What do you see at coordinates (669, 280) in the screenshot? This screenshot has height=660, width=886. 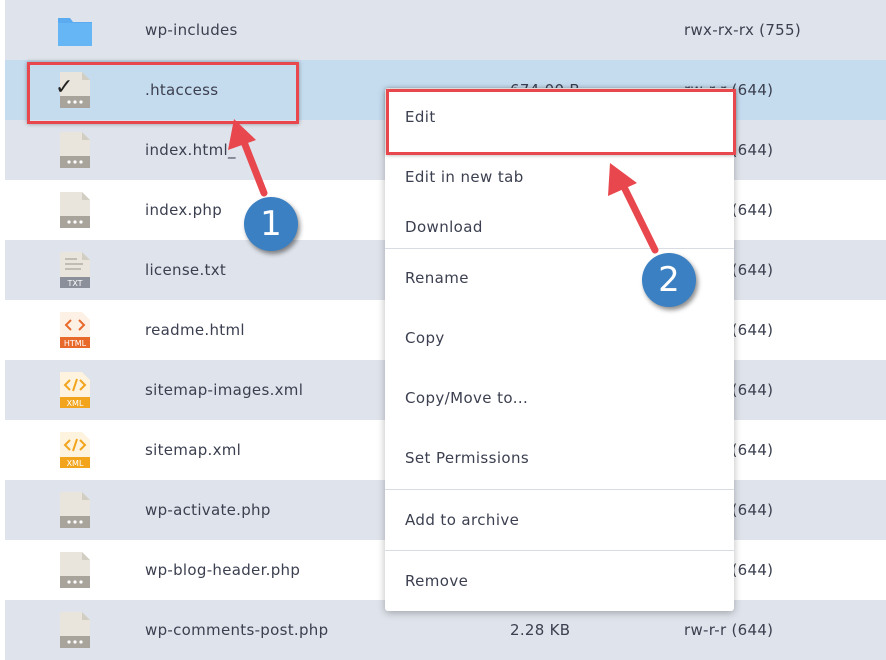 I see `step-badge-2: 2` at bounding box center [669, 280].